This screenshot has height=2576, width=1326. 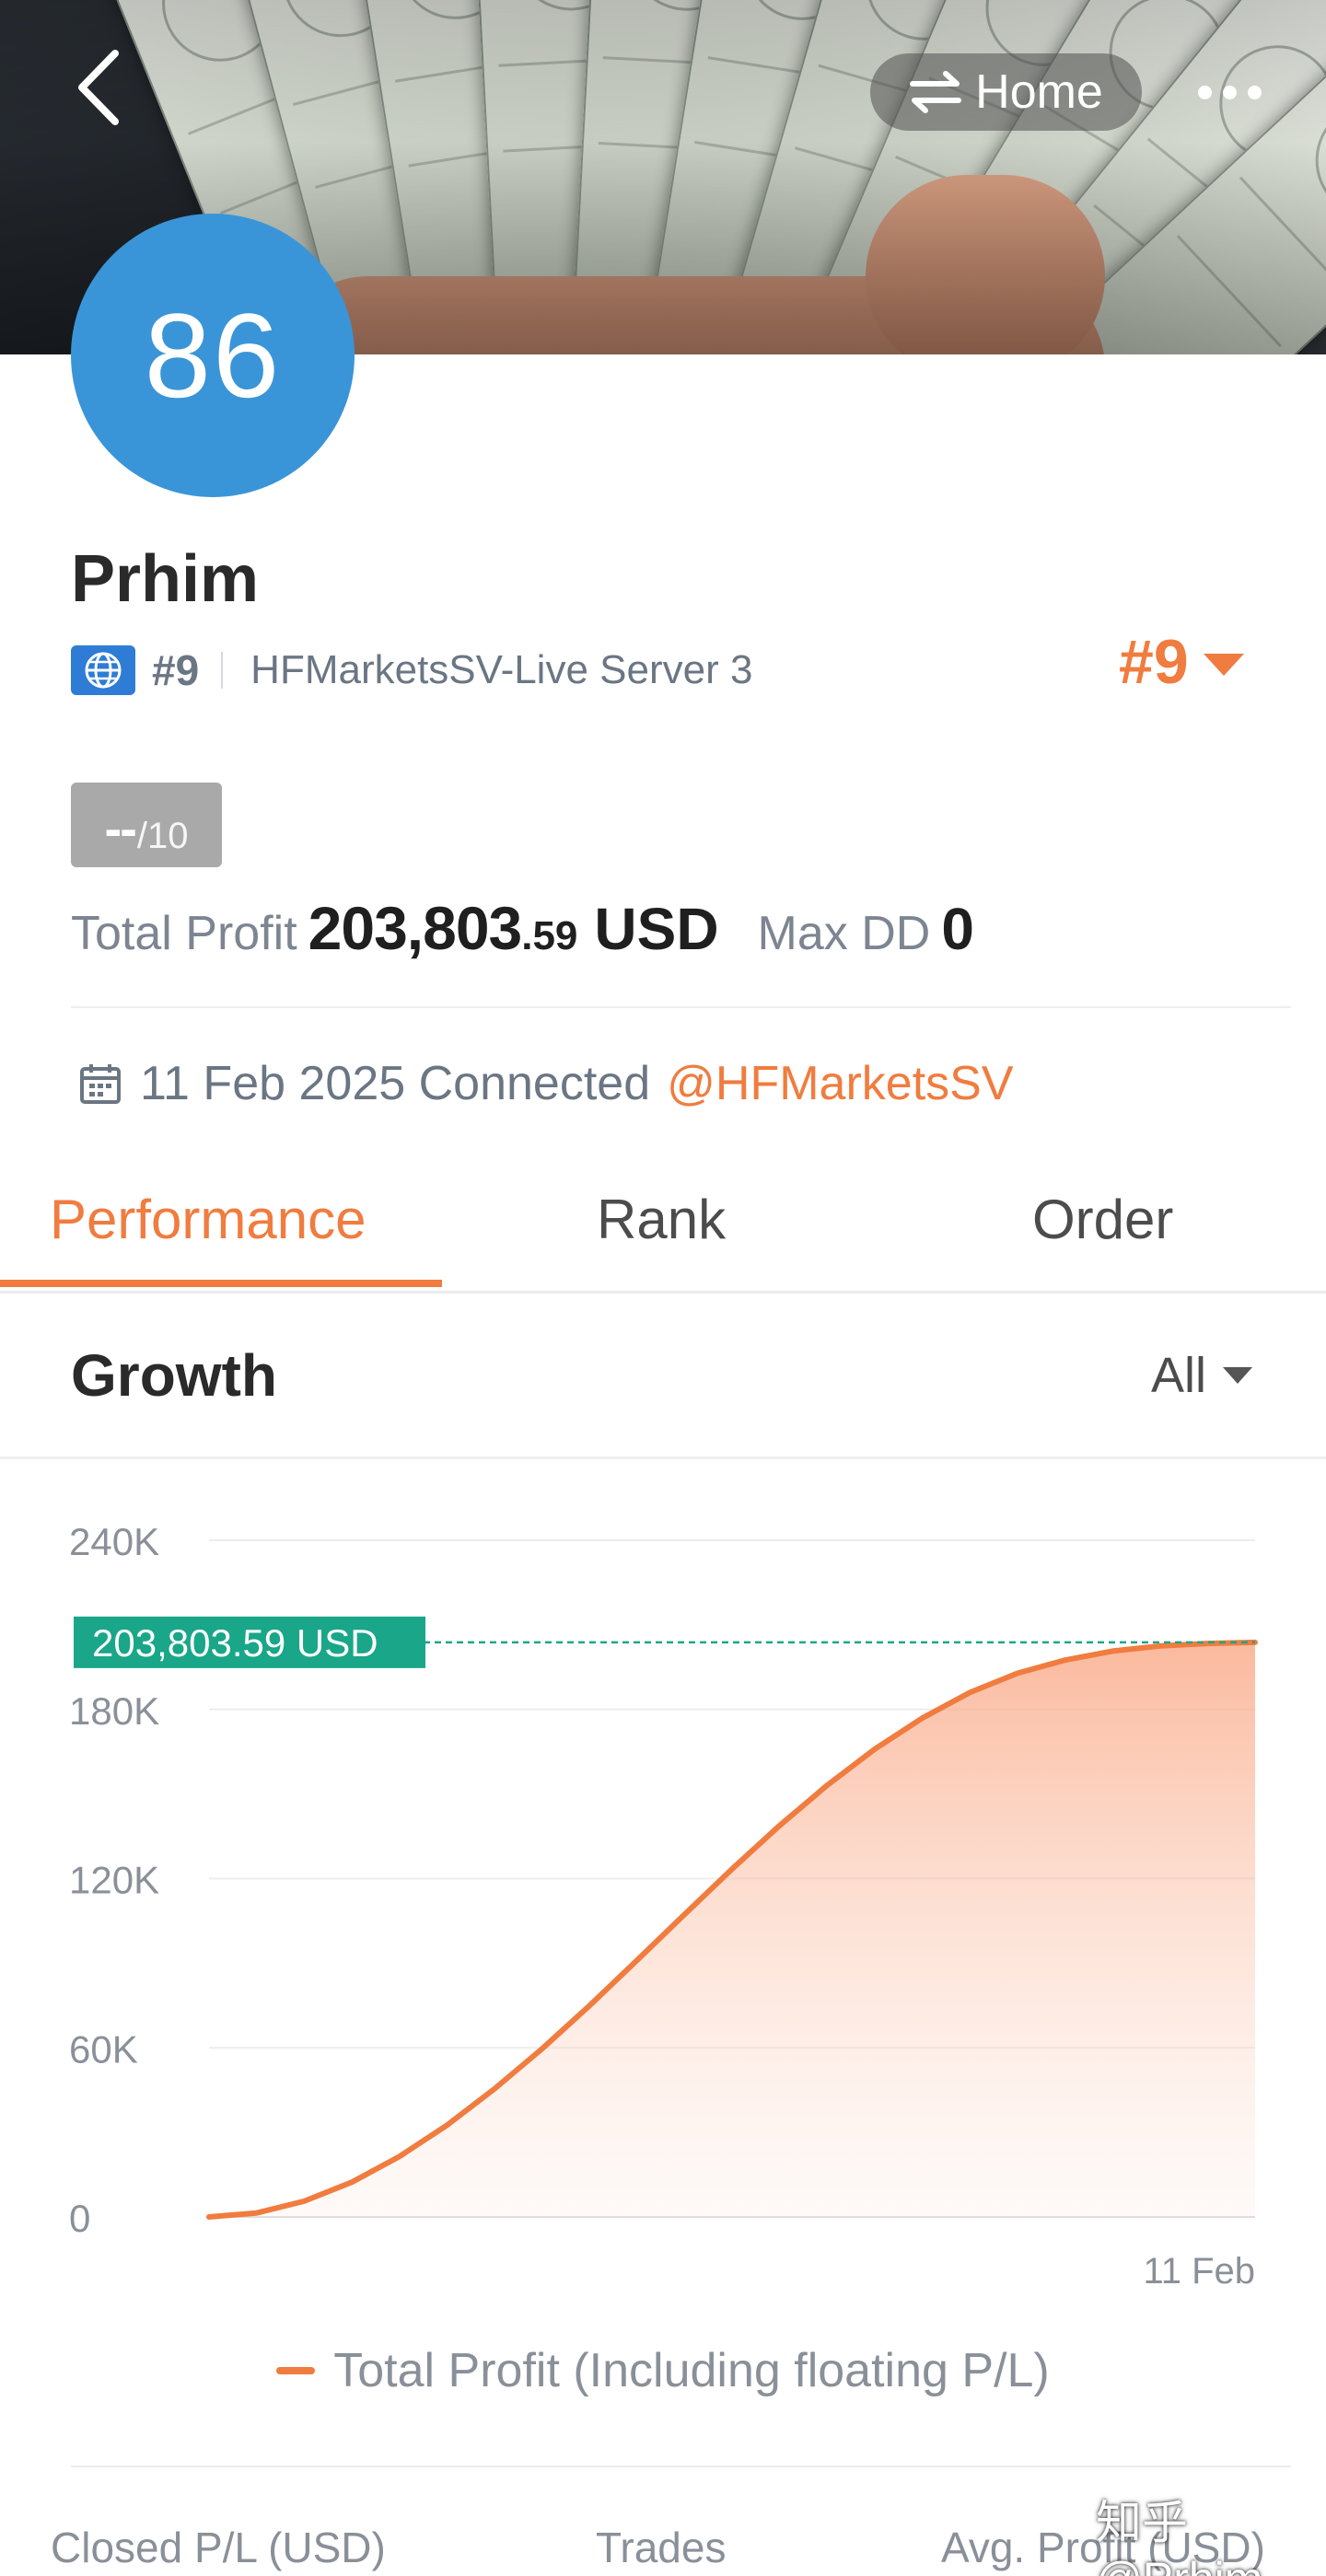 What do you see at coordinates (501, 669) in the screenshot?
I see `server-name: HFMarketsSV-Live Server 3` at bounding box center [501, 669].